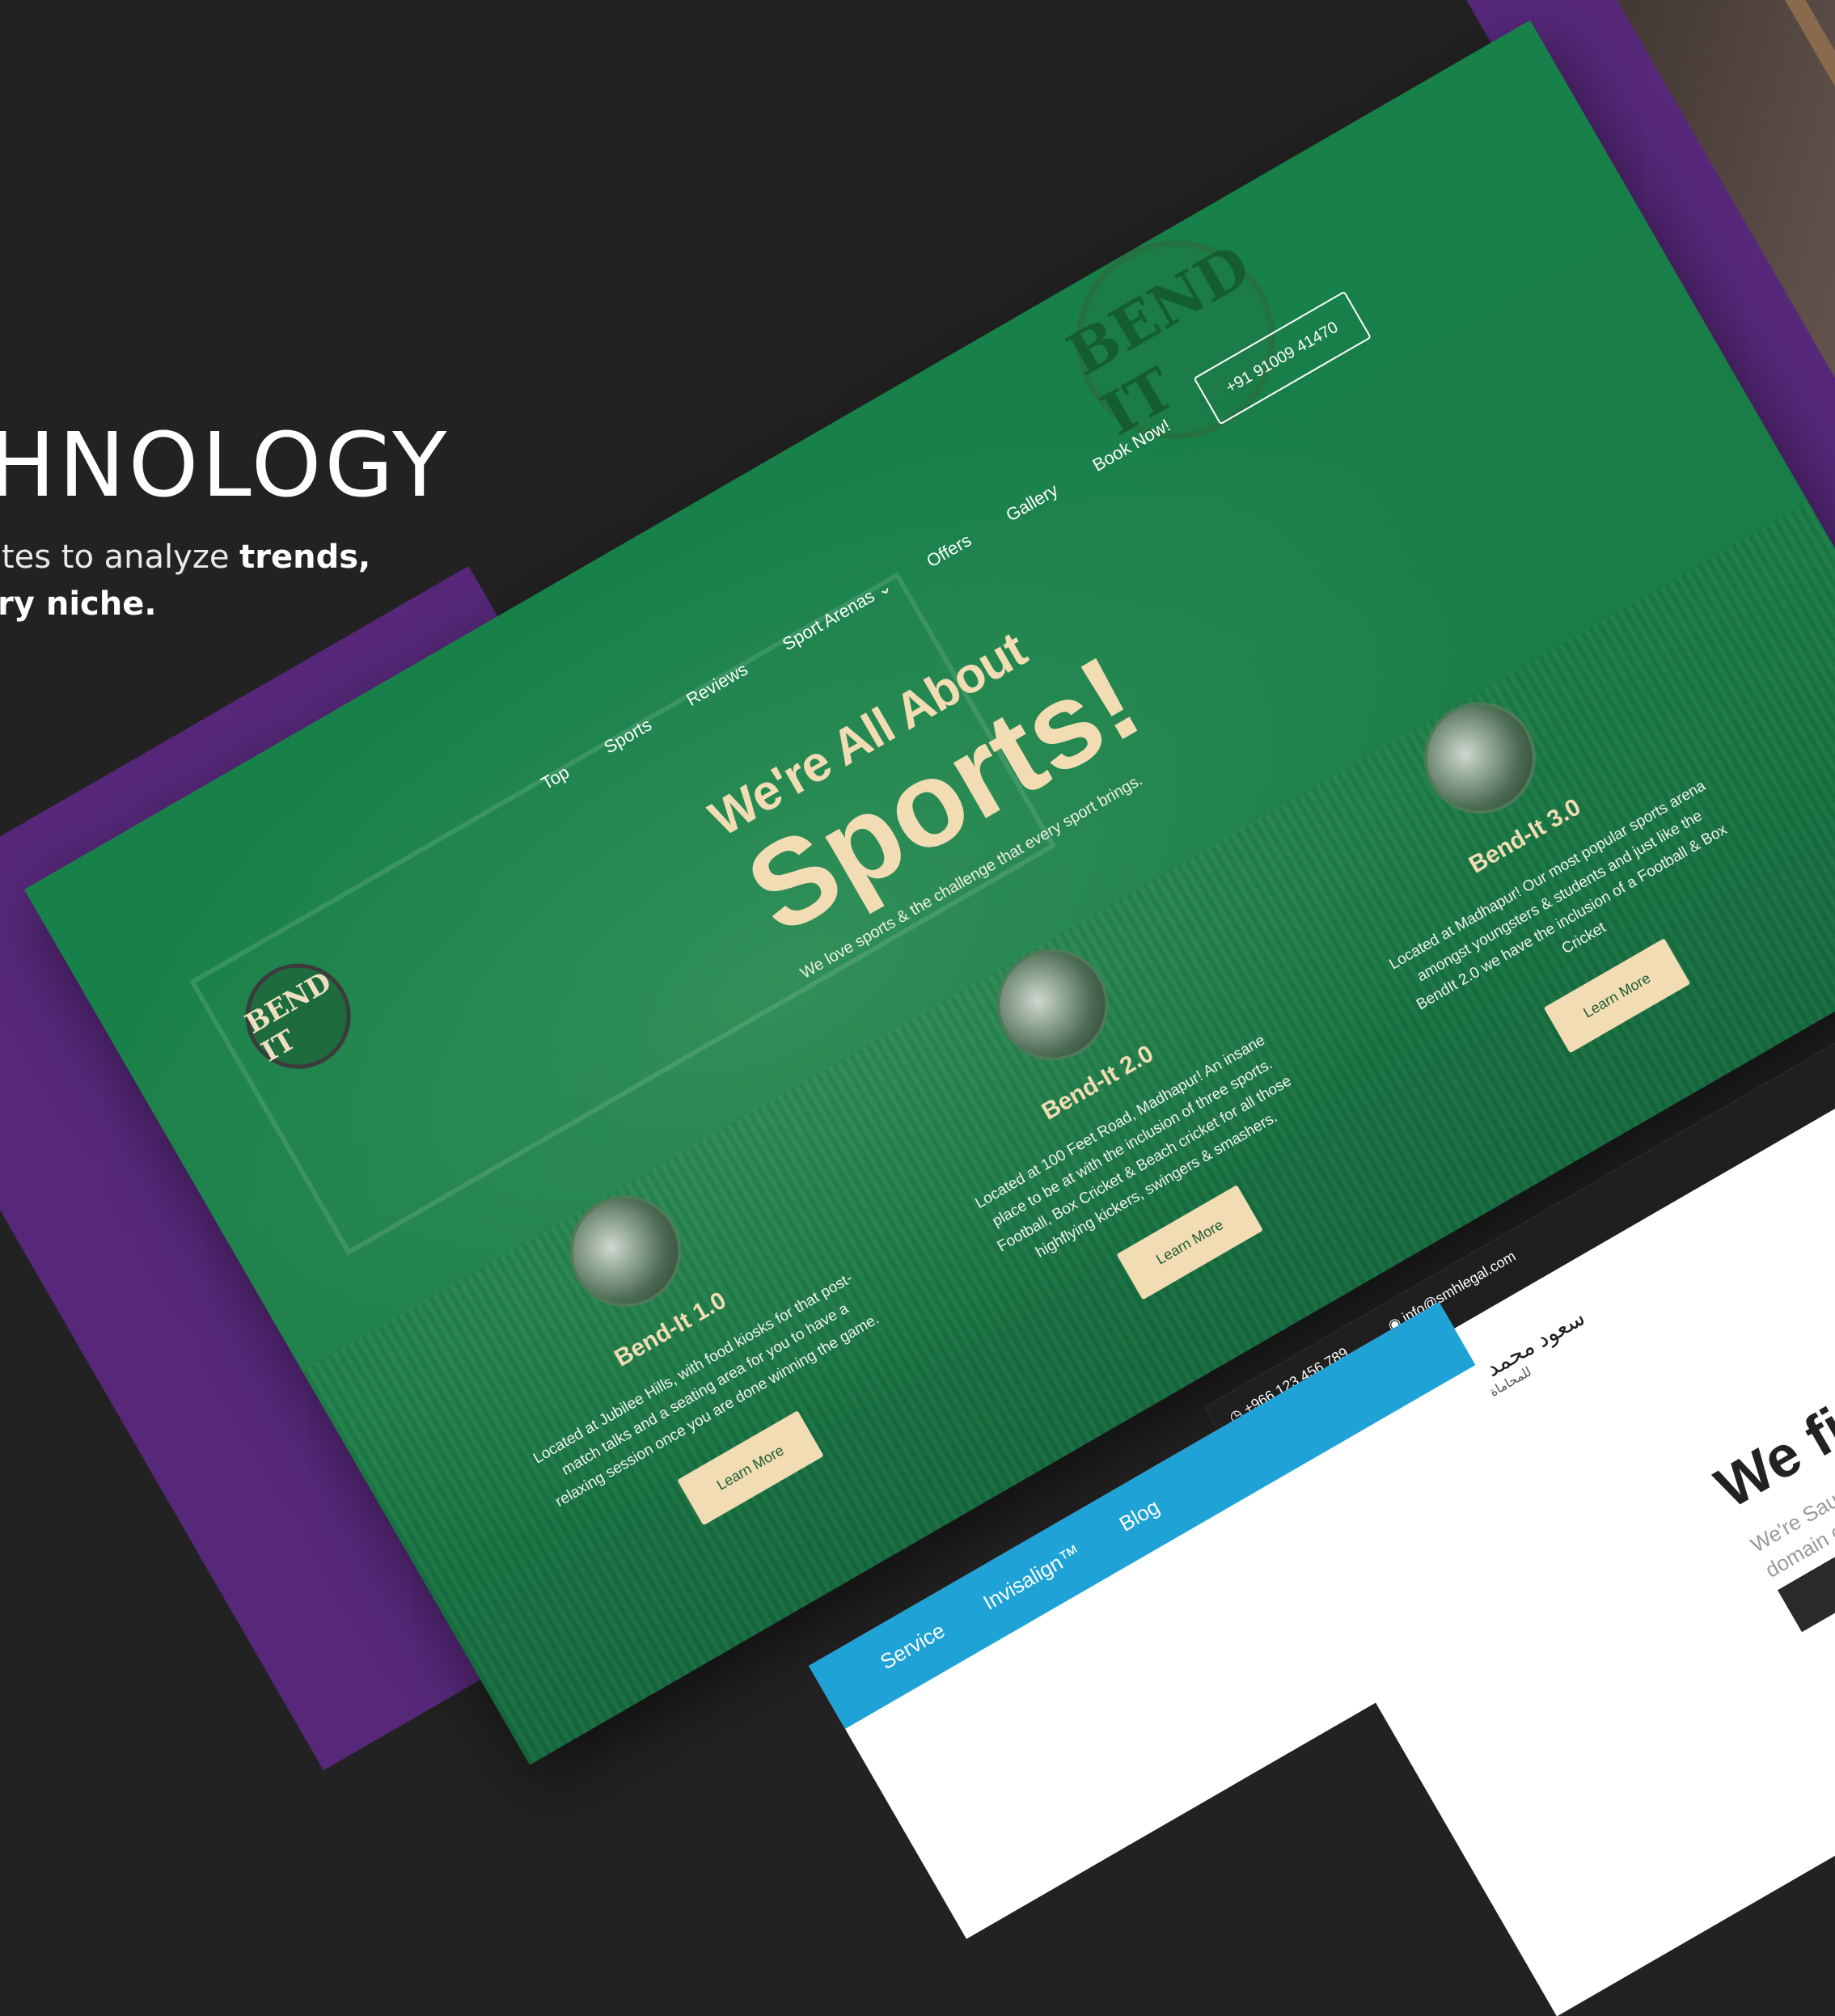 This screenshot has width=1835, height=2016. What do you see at coordinates (1031, 503) in the screenshot?
I see `nav-item-gallery: Gallery` at bounding box center [1031, 503].